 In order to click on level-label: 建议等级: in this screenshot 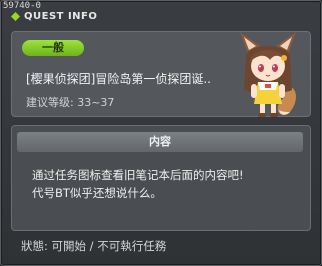, I will do `click(50, 102)`.